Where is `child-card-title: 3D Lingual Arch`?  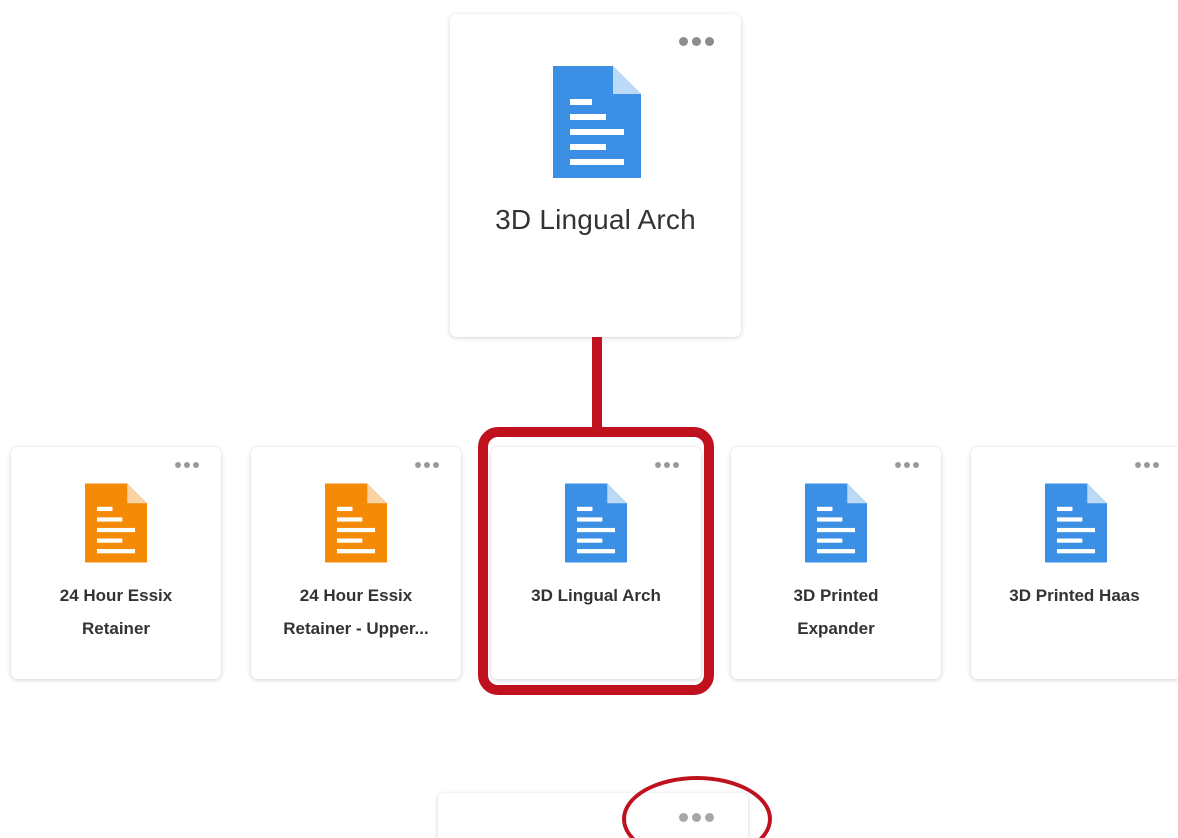
child-card-title: 3D Lingual Arch is located at coordinates (596, 595).